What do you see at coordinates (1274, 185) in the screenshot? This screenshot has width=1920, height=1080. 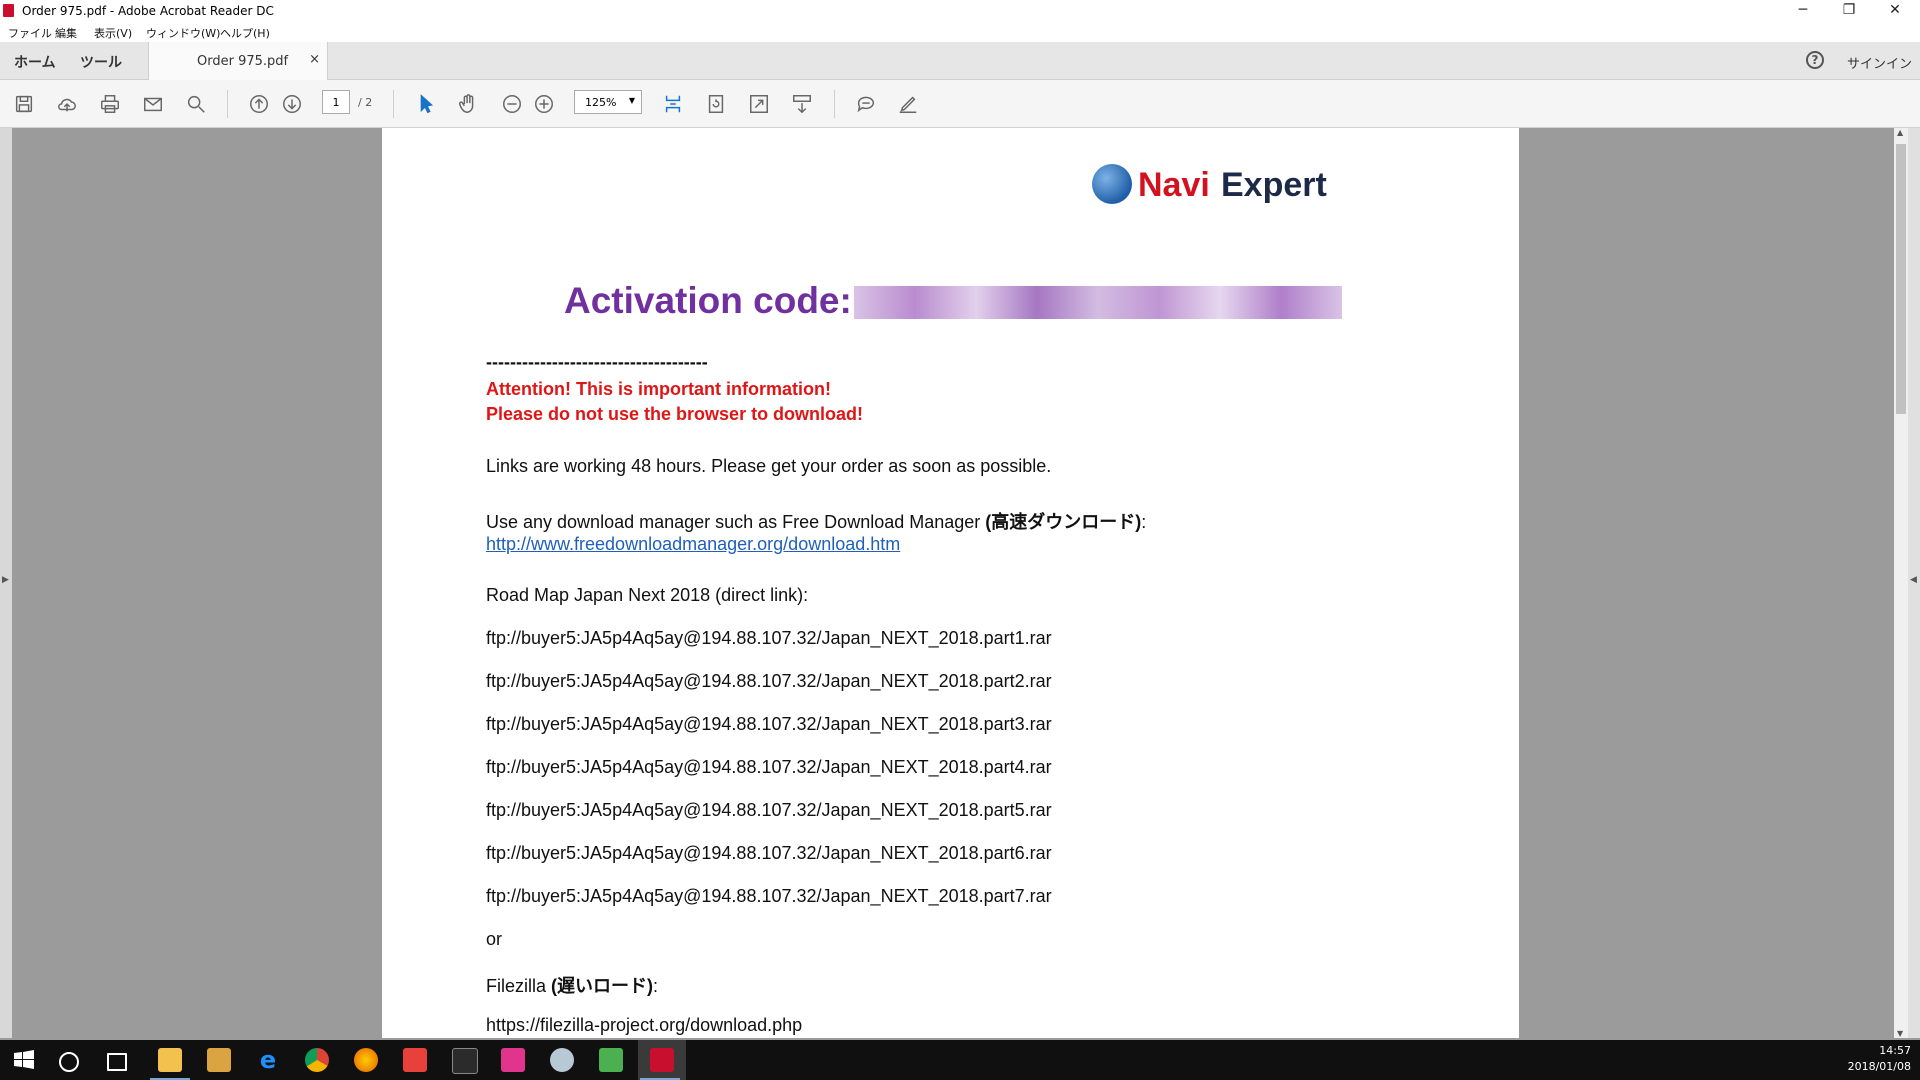 I see `logo-expert: Expert` at bounding box center [1274, 185].